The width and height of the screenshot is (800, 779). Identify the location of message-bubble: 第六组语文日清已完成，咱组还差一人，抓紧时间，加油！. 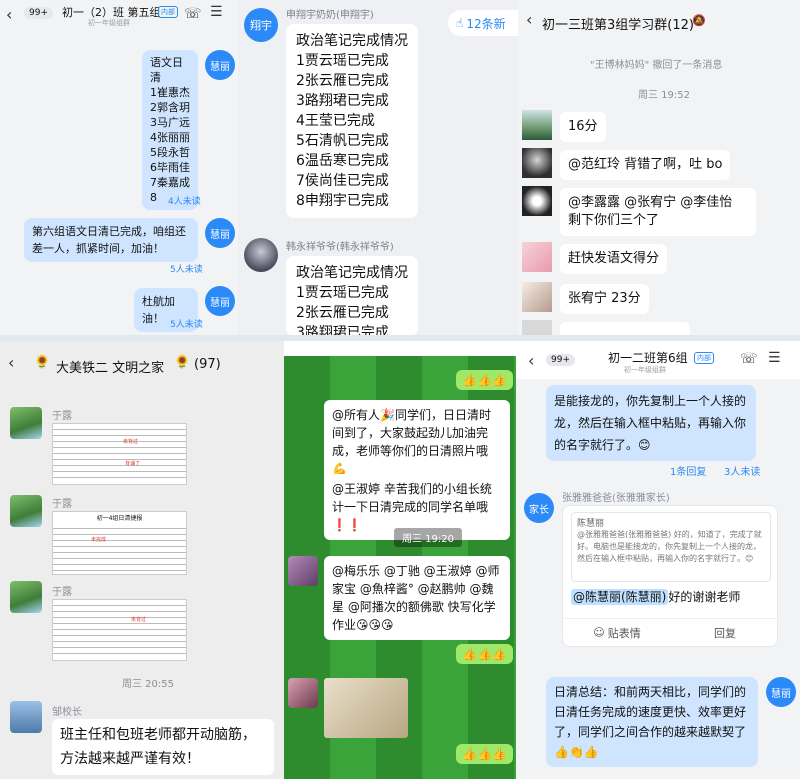
(111, 240).